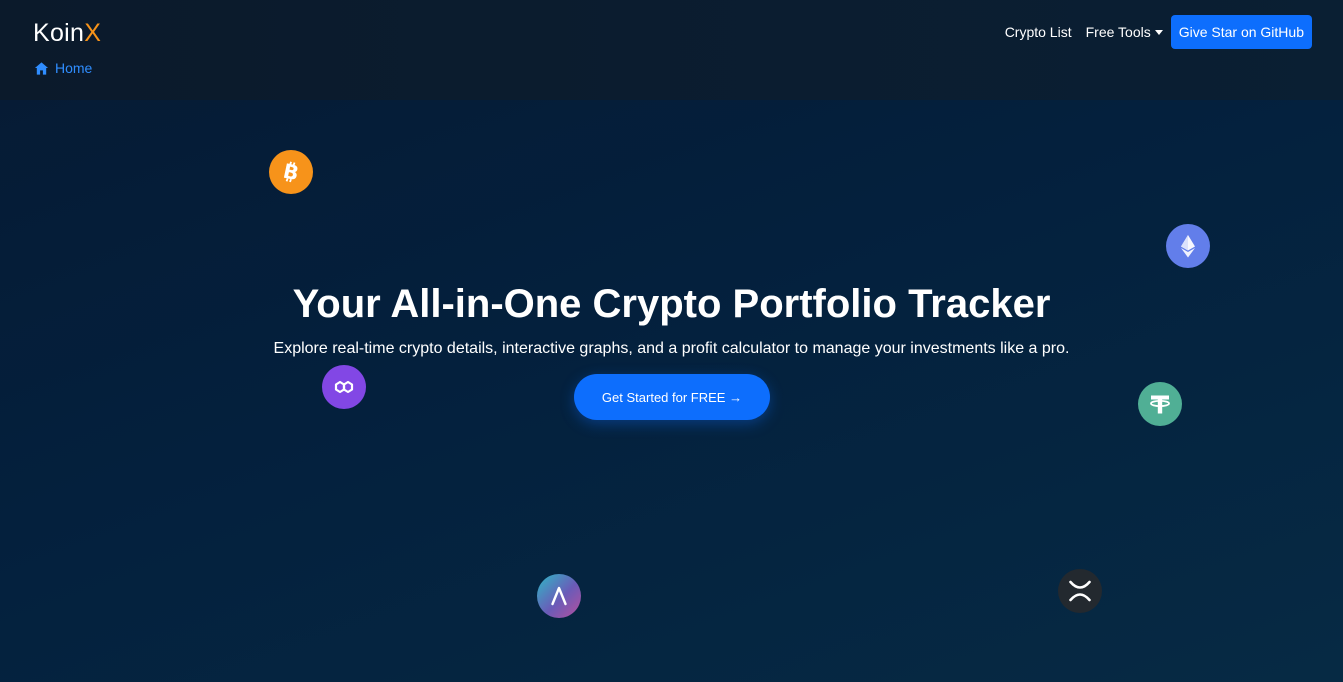  I want to click on nav-crypto-list: Crypto List, so click(1038, 32).